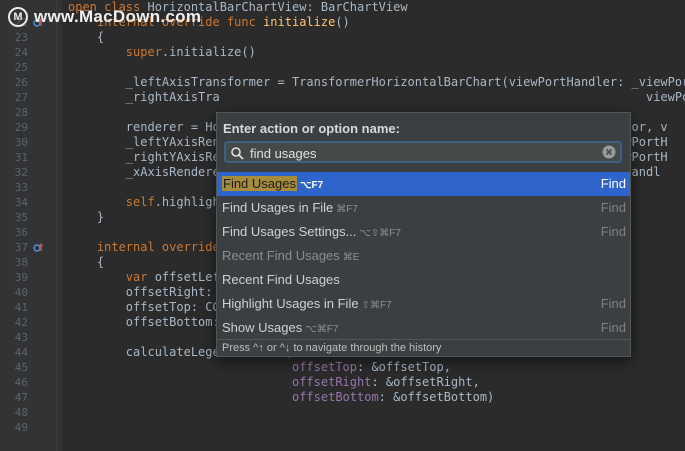 This screenshot has height=451, width=685. What do you see at coordinates (425, 382) in the screenshot?
I see `code-token: : &offsetRight,` at bounding box center [425, 382].